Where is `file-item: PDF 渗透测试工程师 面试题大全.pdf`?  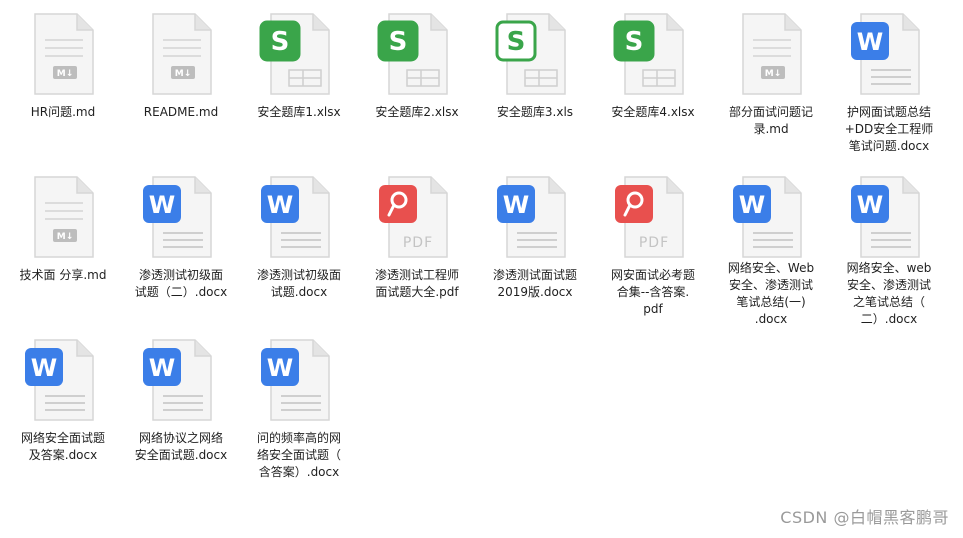
file-item: PDF 渗透测试工程师 面试题大全.pdf is located at coordinates (417, 245).